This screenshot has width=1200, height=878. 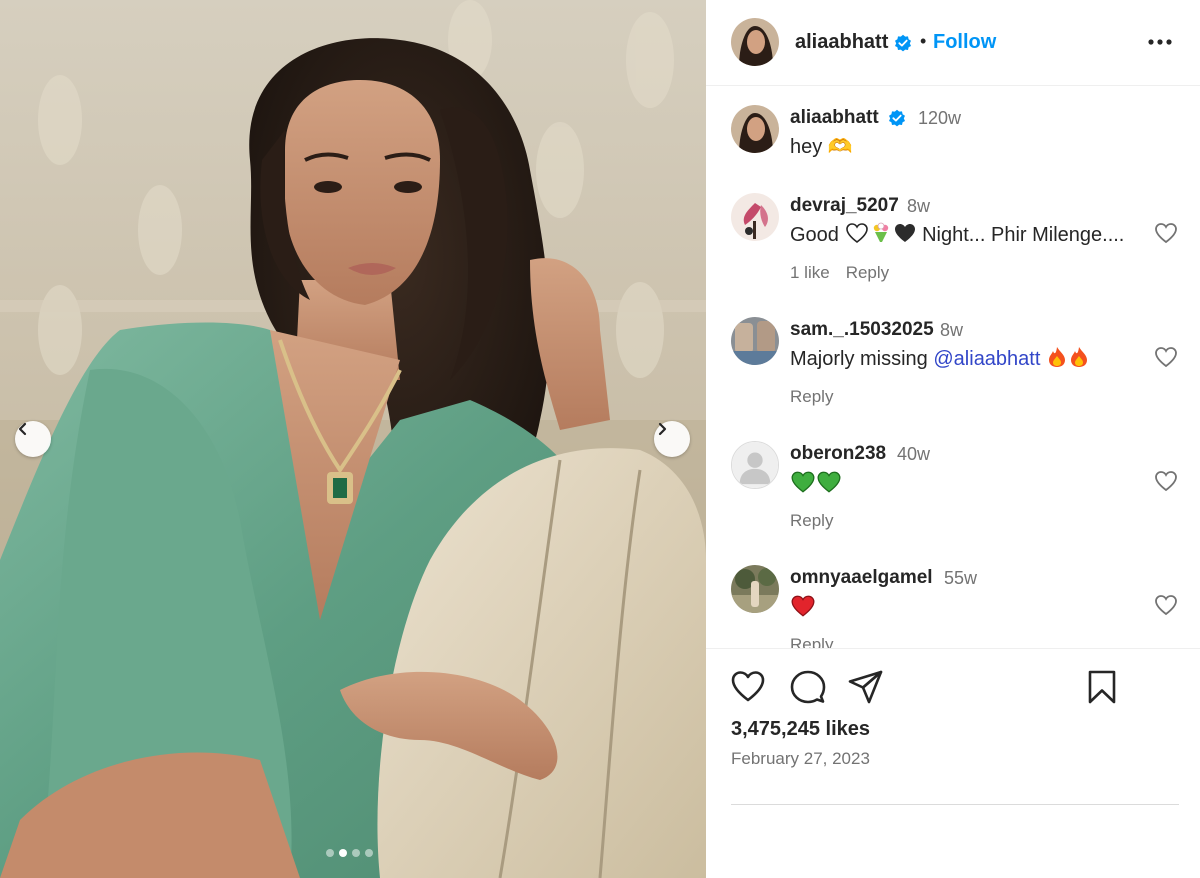 What do you see at coordinates (662, 429) in the screenshot?
I see `chevron-right-icon` at bounding box center [662, 429].